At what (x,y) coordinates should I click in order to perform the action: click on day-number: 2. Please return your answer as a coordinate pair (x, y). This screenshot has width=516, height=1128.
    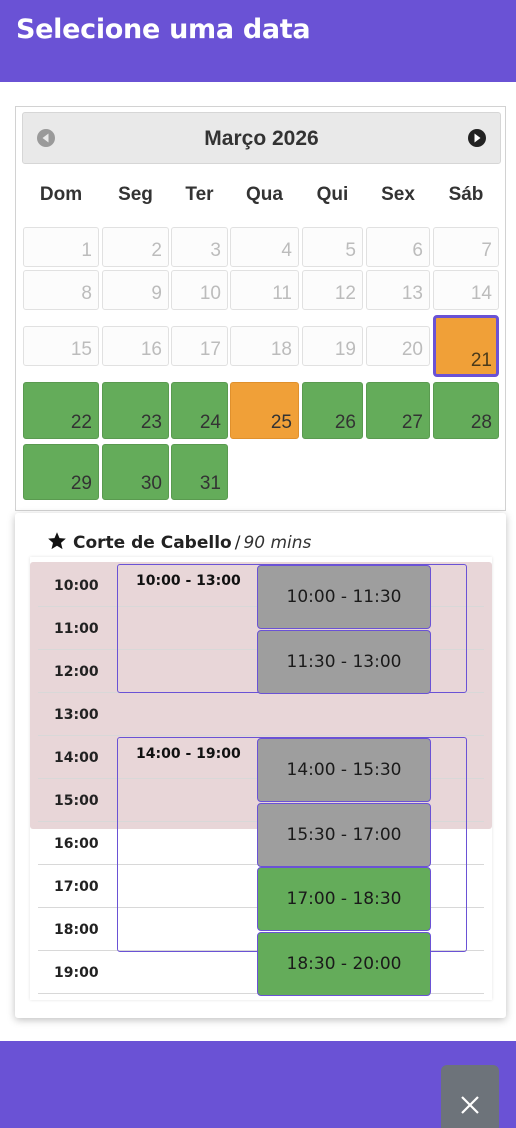
    Looking at the image, I should click on (156, 250).